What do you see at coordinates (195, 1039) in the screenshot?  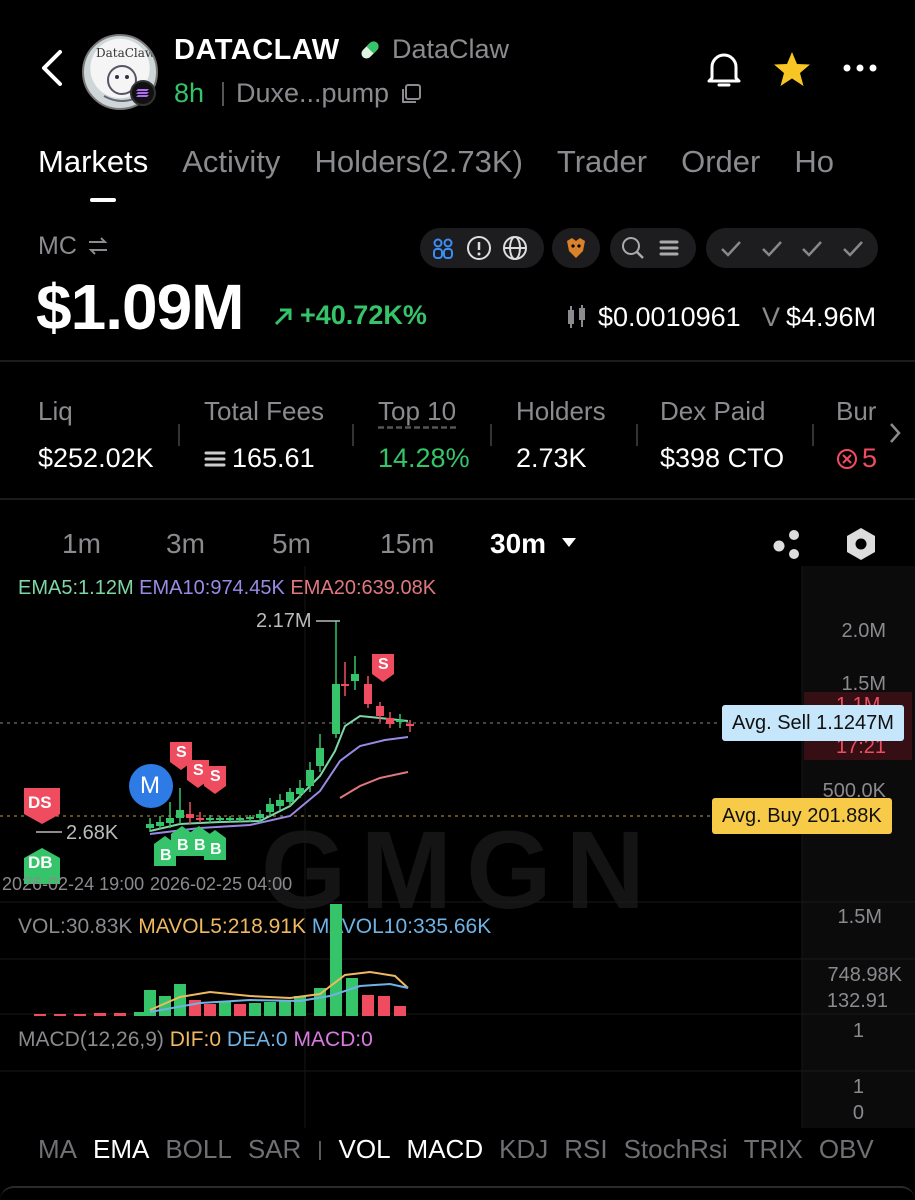 I see `dif-value: DIF:0` at bounding box center [195, 1039].